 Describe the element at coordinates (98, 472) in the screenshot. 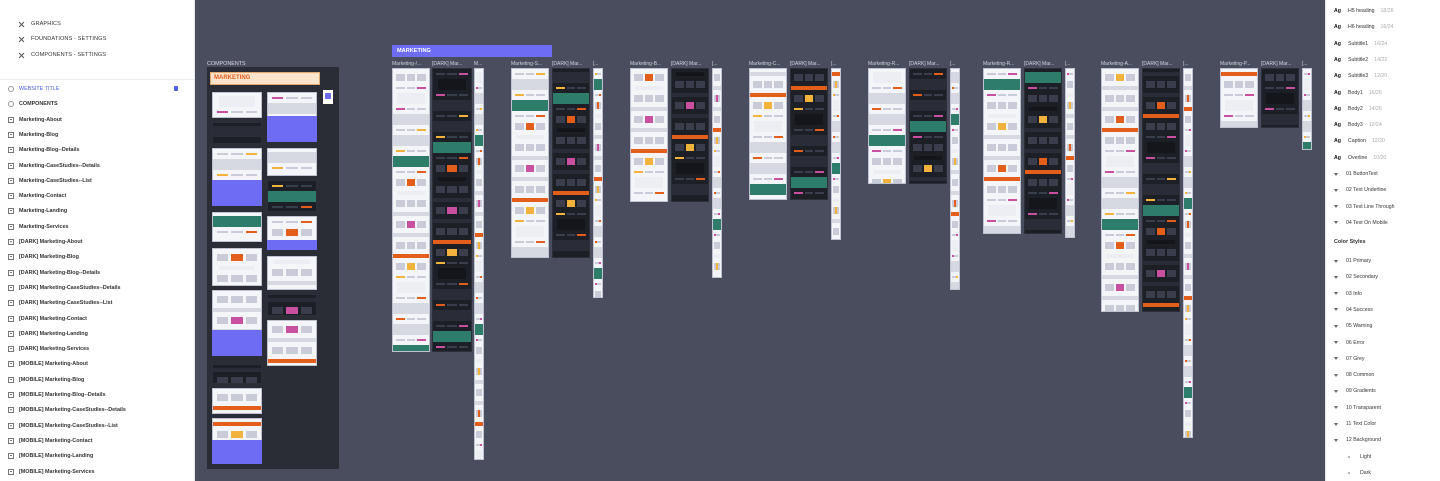

I see `layer-item: [MOBILE] Marketing-Services` at that location.